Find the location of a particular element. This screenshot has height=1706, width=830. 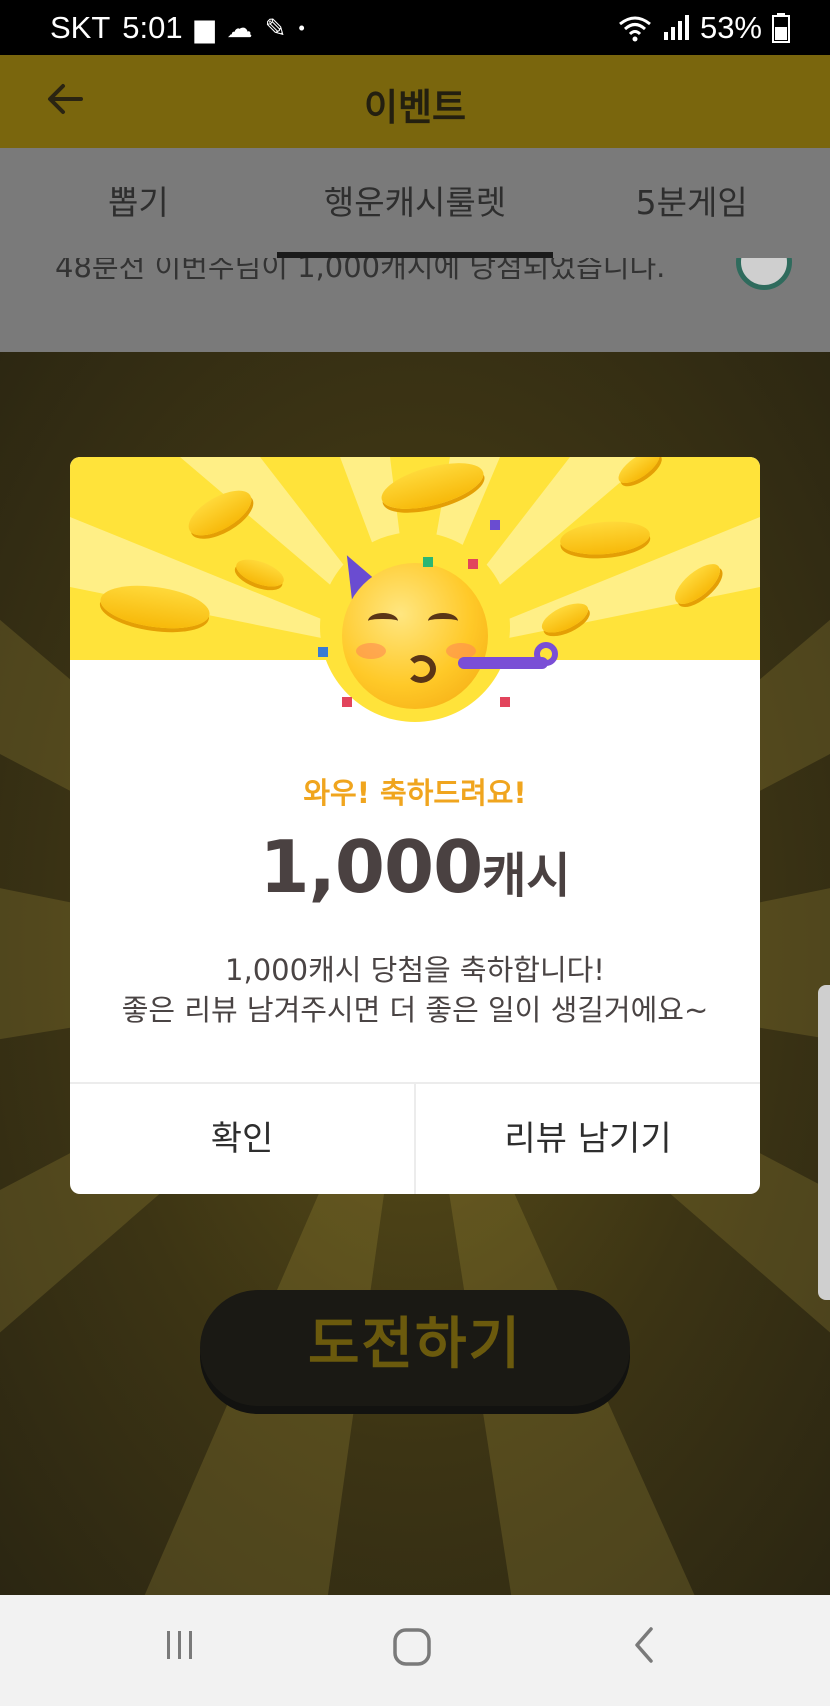

status-right: 53% is located at coordinates (704, 28).